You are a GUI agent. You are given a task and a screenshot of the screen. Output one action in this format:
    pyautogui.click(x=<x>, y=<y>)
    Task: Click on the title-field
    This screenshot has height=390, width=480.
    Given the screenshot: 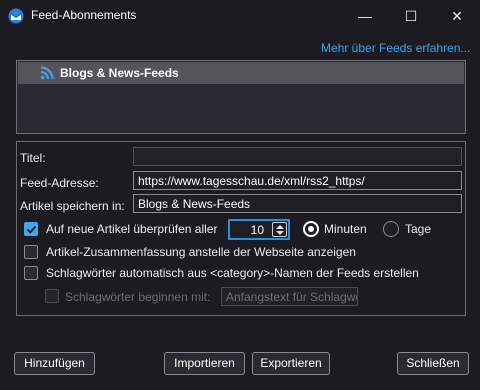 What is the action you would take?
    pyautogui.click(x=297, y=156)
    